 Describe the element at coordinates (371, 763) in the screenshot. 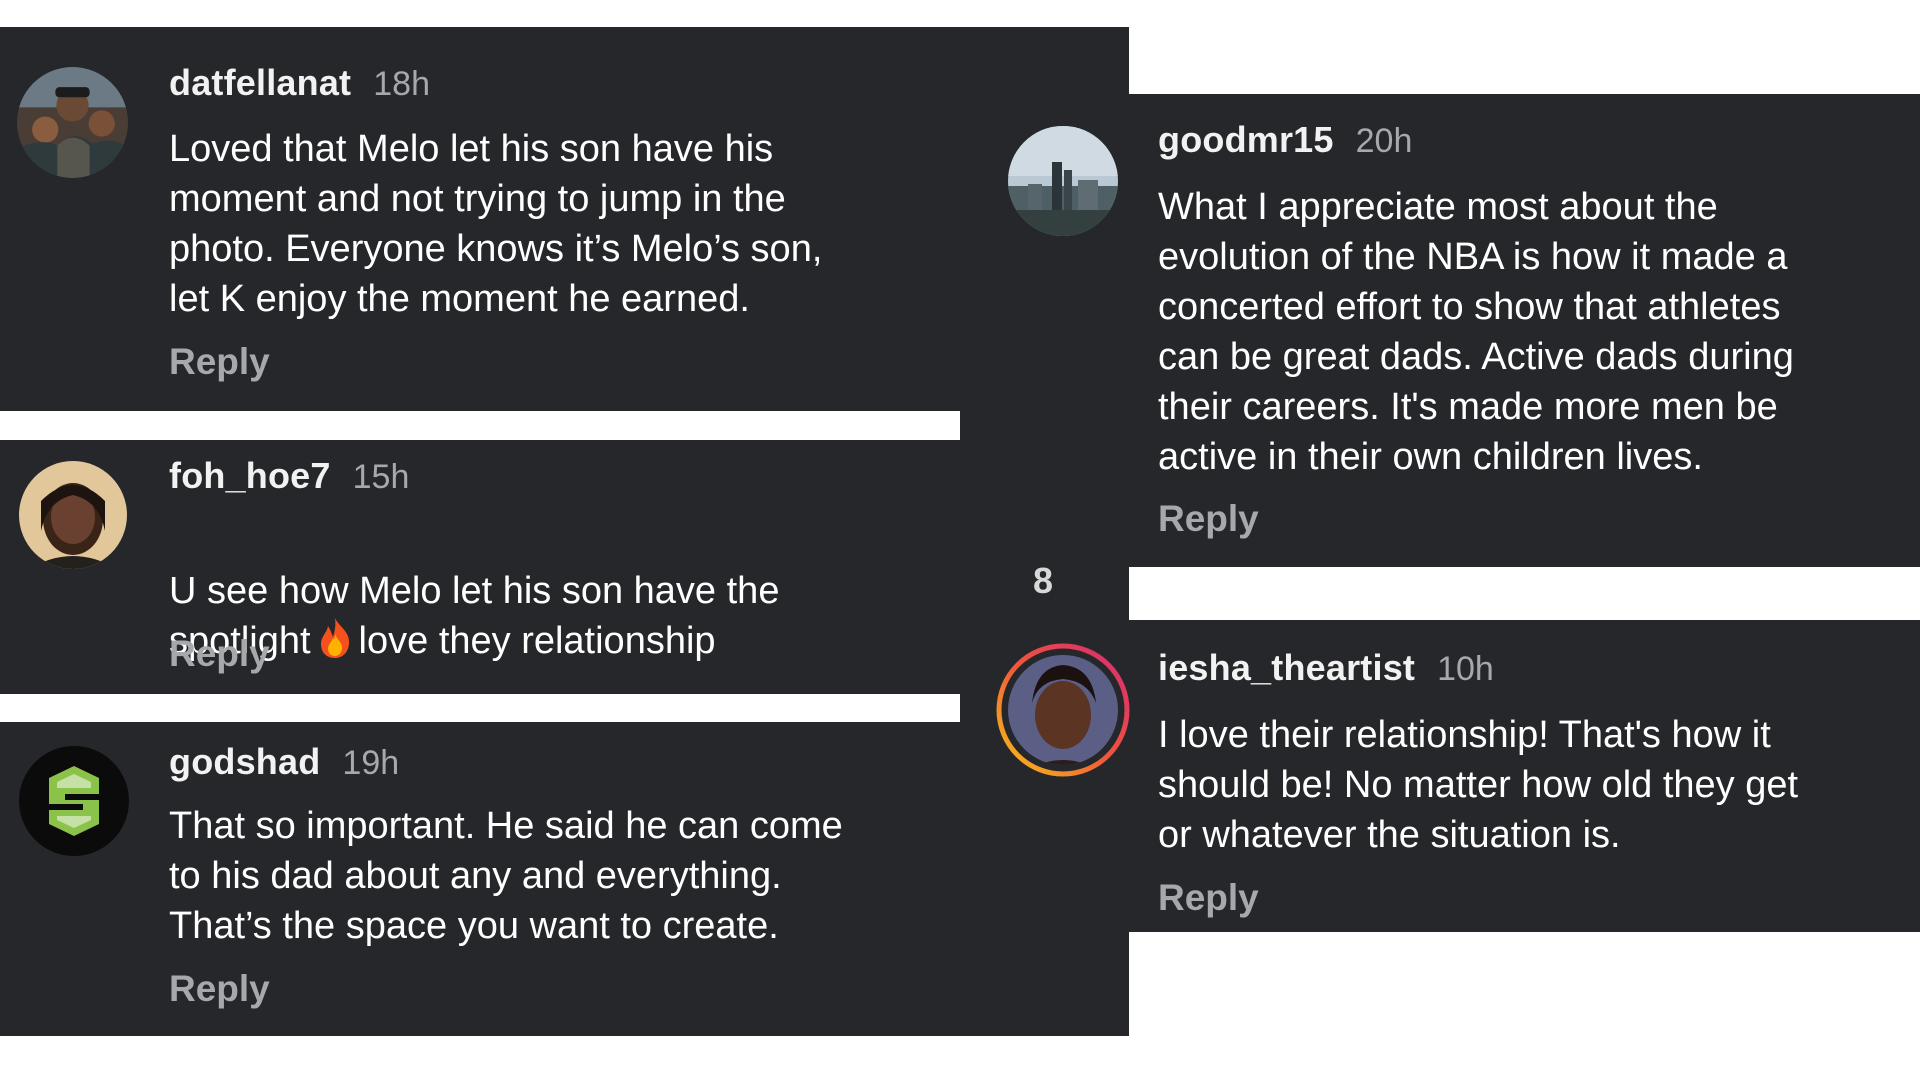

I see `timestamp: 19h` at that location.